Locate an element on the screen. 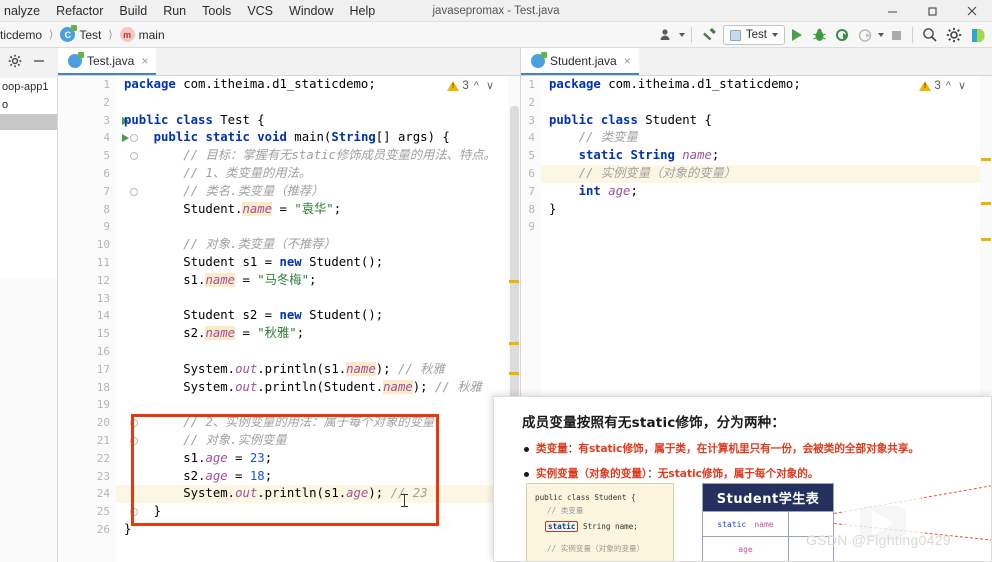 Image resolution: width=992 pixels, height=562 pixels. code-line: // 实例变量（对象的变量） is located at coordinates (766, 173).